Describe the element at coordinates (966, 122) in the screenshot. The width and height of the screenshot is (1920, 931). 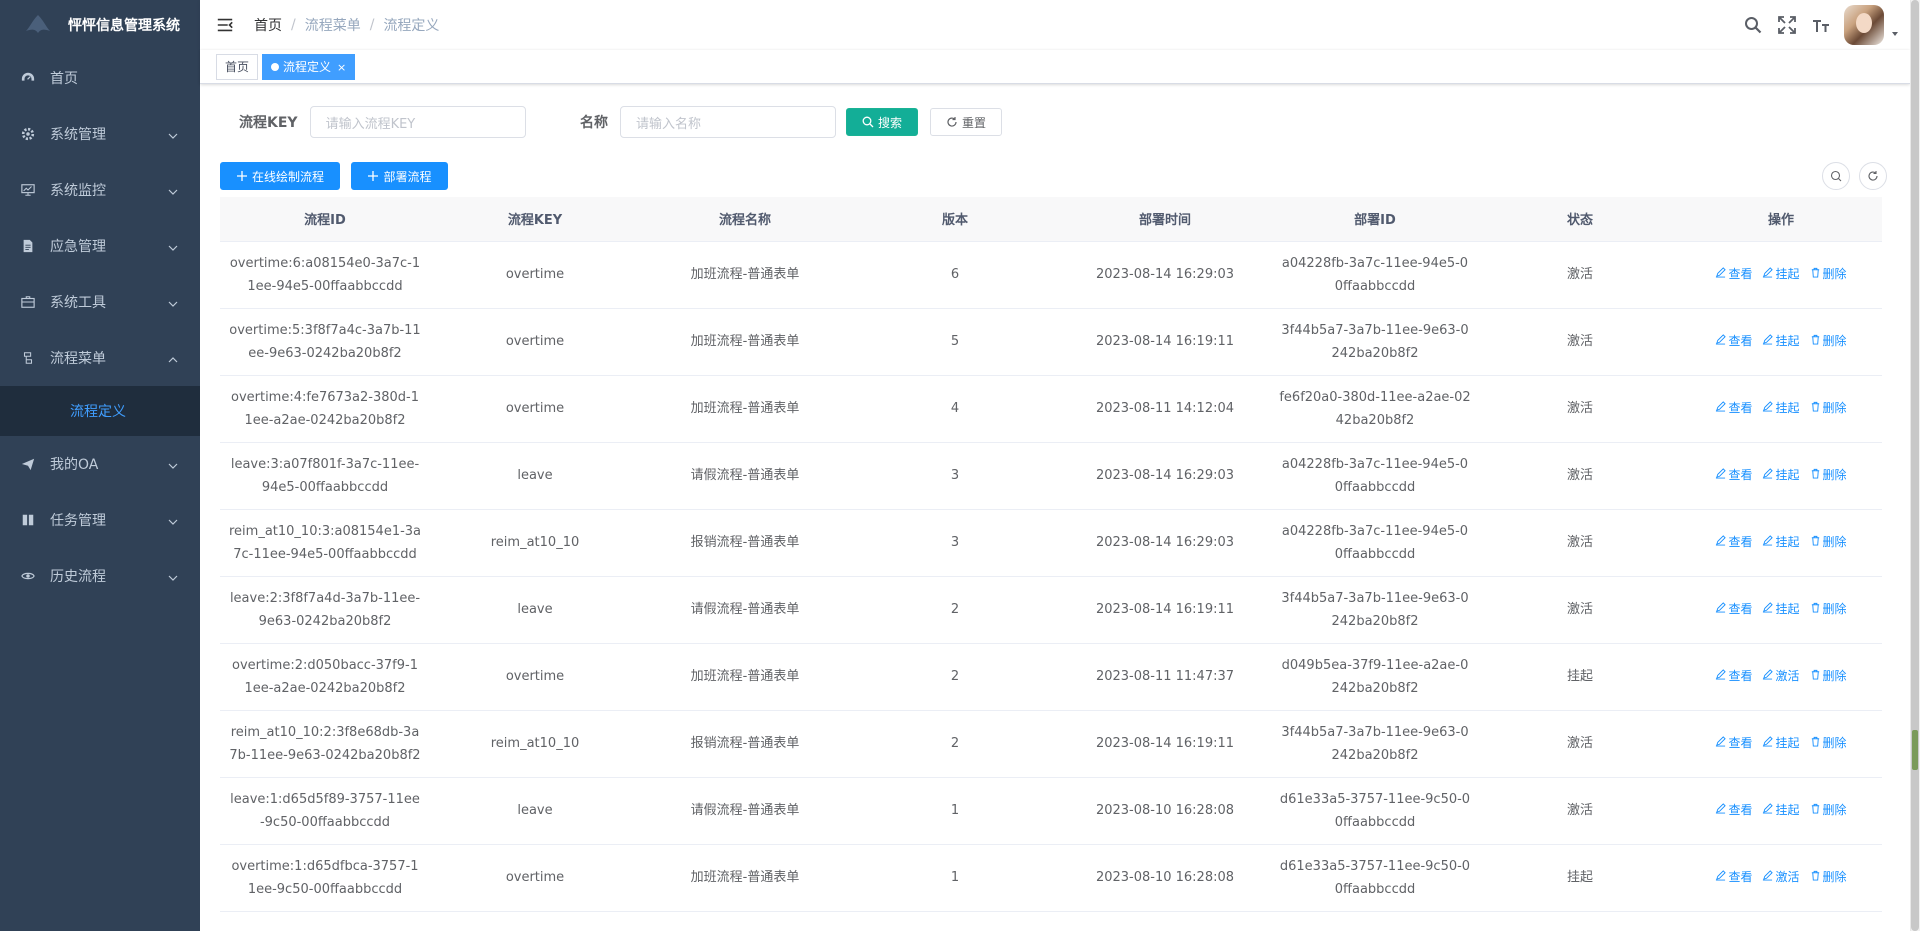
I see `reset-button: 重置` at that location.